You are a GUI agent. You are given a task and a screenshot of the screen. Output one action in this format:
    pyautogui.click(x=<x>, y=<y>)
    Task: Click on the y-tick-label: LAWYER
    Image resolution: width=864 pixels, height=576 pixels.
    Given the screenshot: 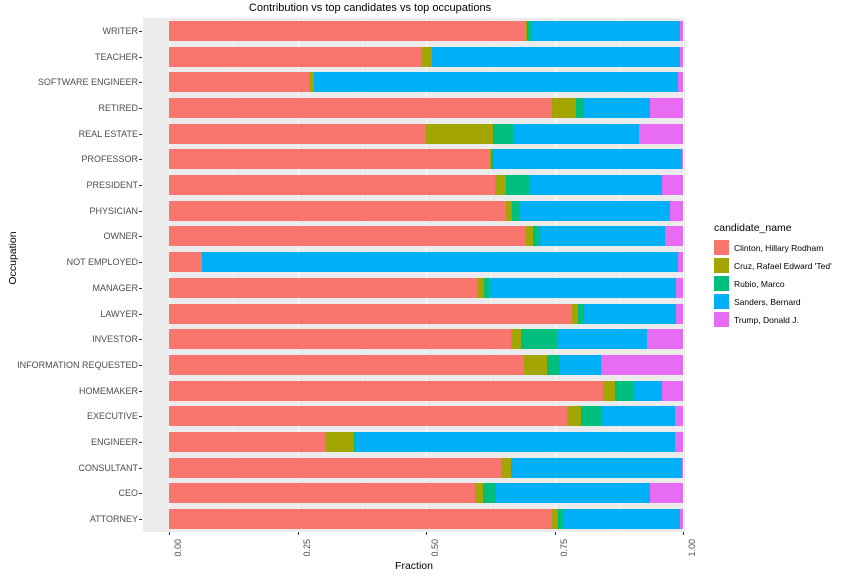 What is the action you would take?
    pyautogui.click(x=119, y=313)
    